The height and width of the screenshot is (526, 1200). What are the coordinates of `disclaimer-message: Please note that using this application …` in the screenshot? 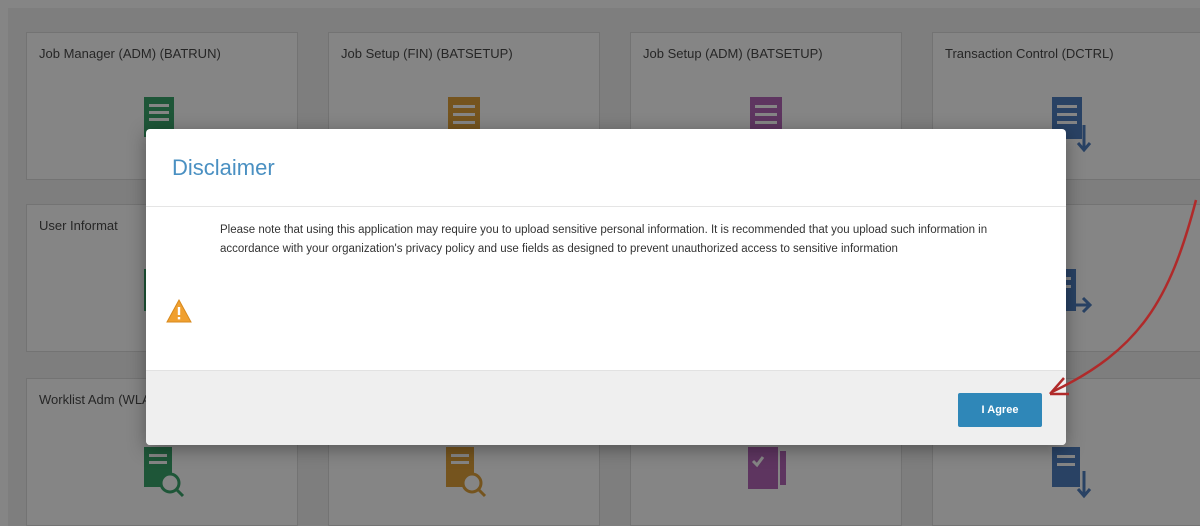 It's located at (604, 239).